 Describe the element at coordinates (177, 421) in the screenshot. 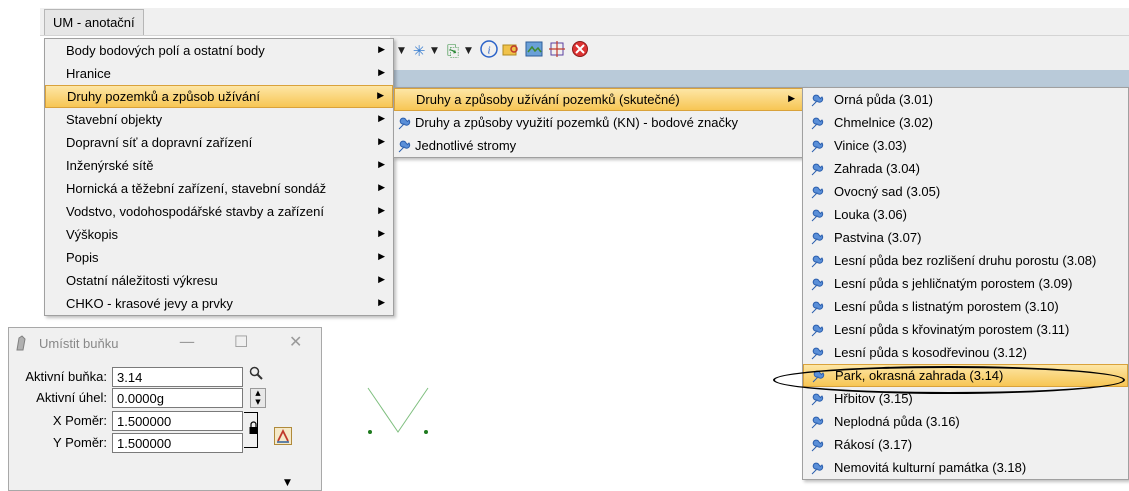

I see `x-scale-input` at that location.